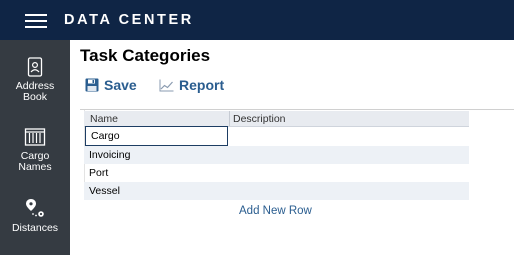 The height and width of the screenshot is (255, 514). What do you see at coordinates (229, 118) in the screenshot?
I see `column-divider` at bounding box center [229, 118].